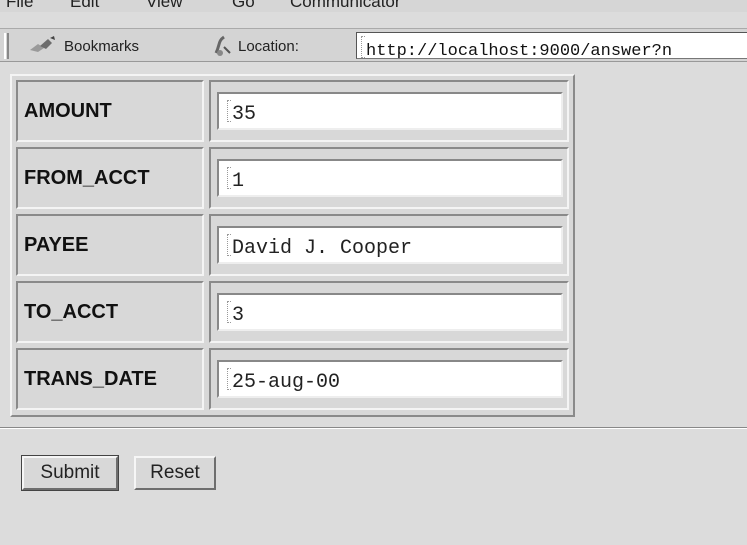 This screenshot has height=545, width=747. What do you see at coordinates (222, 46) in the screenshot?
I see `location-icon` at bounding box center [222, 46].